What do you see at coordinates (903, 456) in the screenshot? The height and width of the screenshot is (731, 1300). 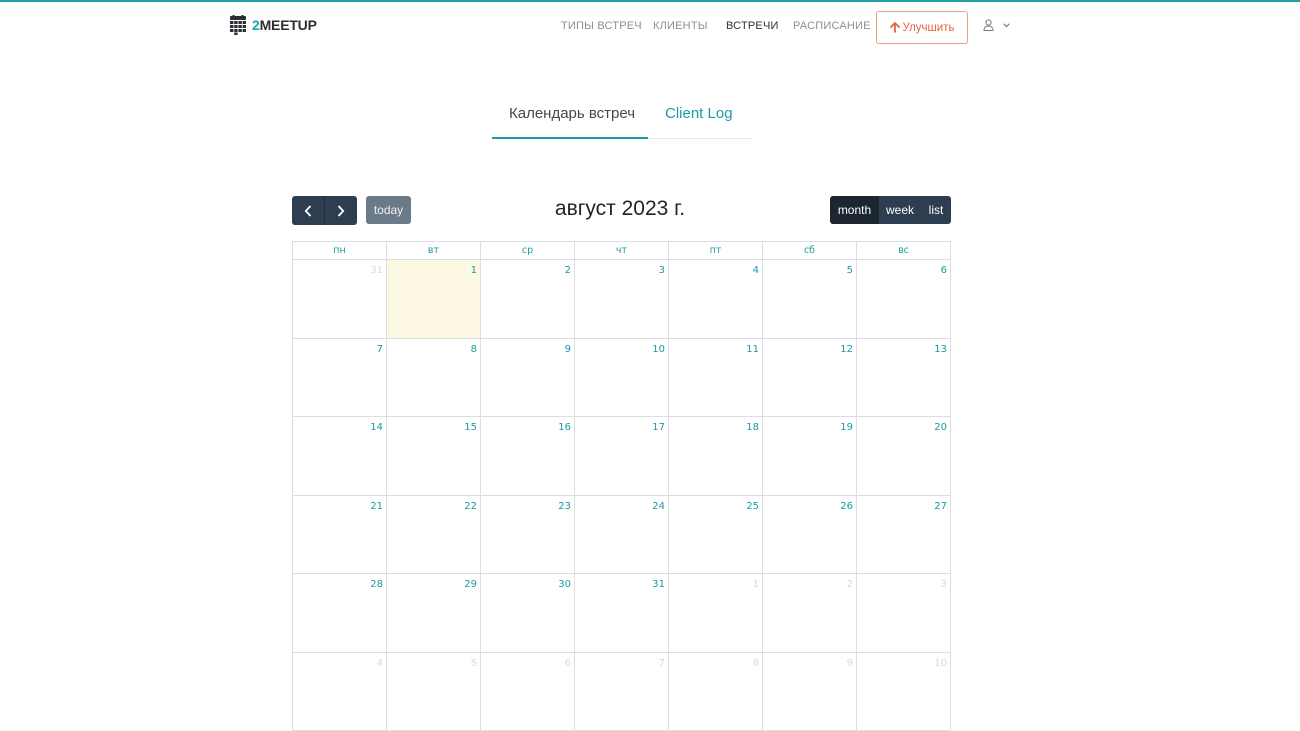 I see `calendar-day-cell: 20` at bounding box center [903, 456].